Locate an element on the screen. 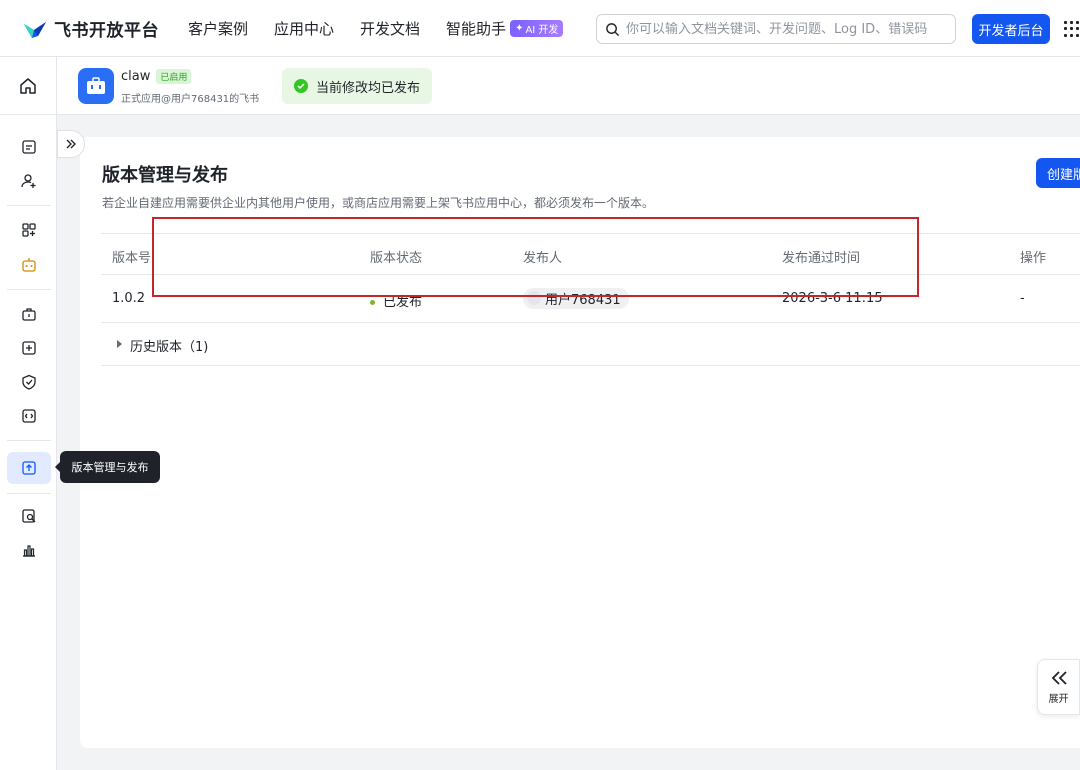 The width and height of the screenshot is (1080, 770). developer-console-button: 开发者后台 is located at coordinates (1011, 29).